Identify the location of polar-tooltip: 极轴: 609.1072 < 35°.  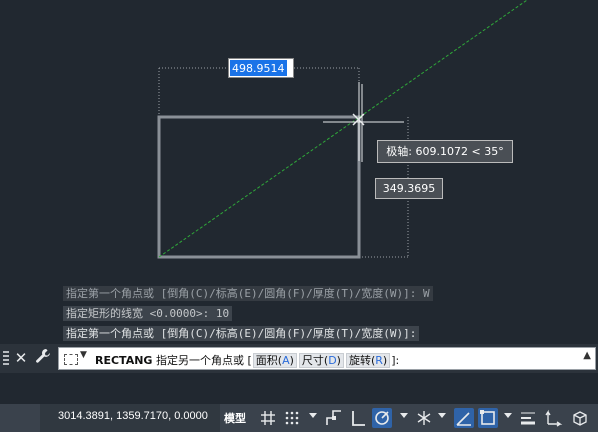
(445, 151).